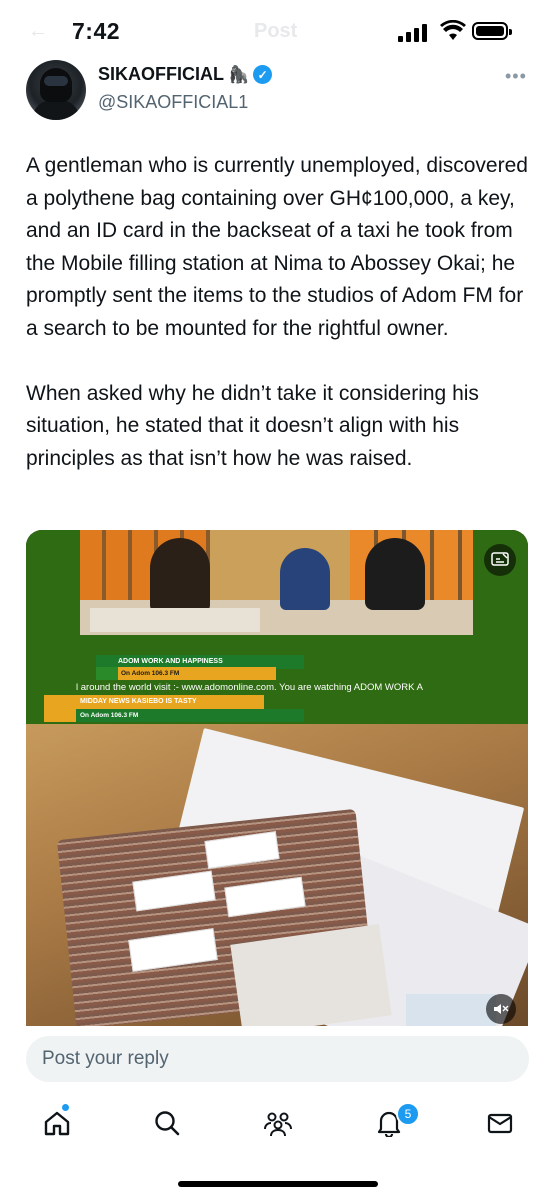 The height and width of the screenshot is (1200, 555). I want to click on home-icon, so click(57, 1123).